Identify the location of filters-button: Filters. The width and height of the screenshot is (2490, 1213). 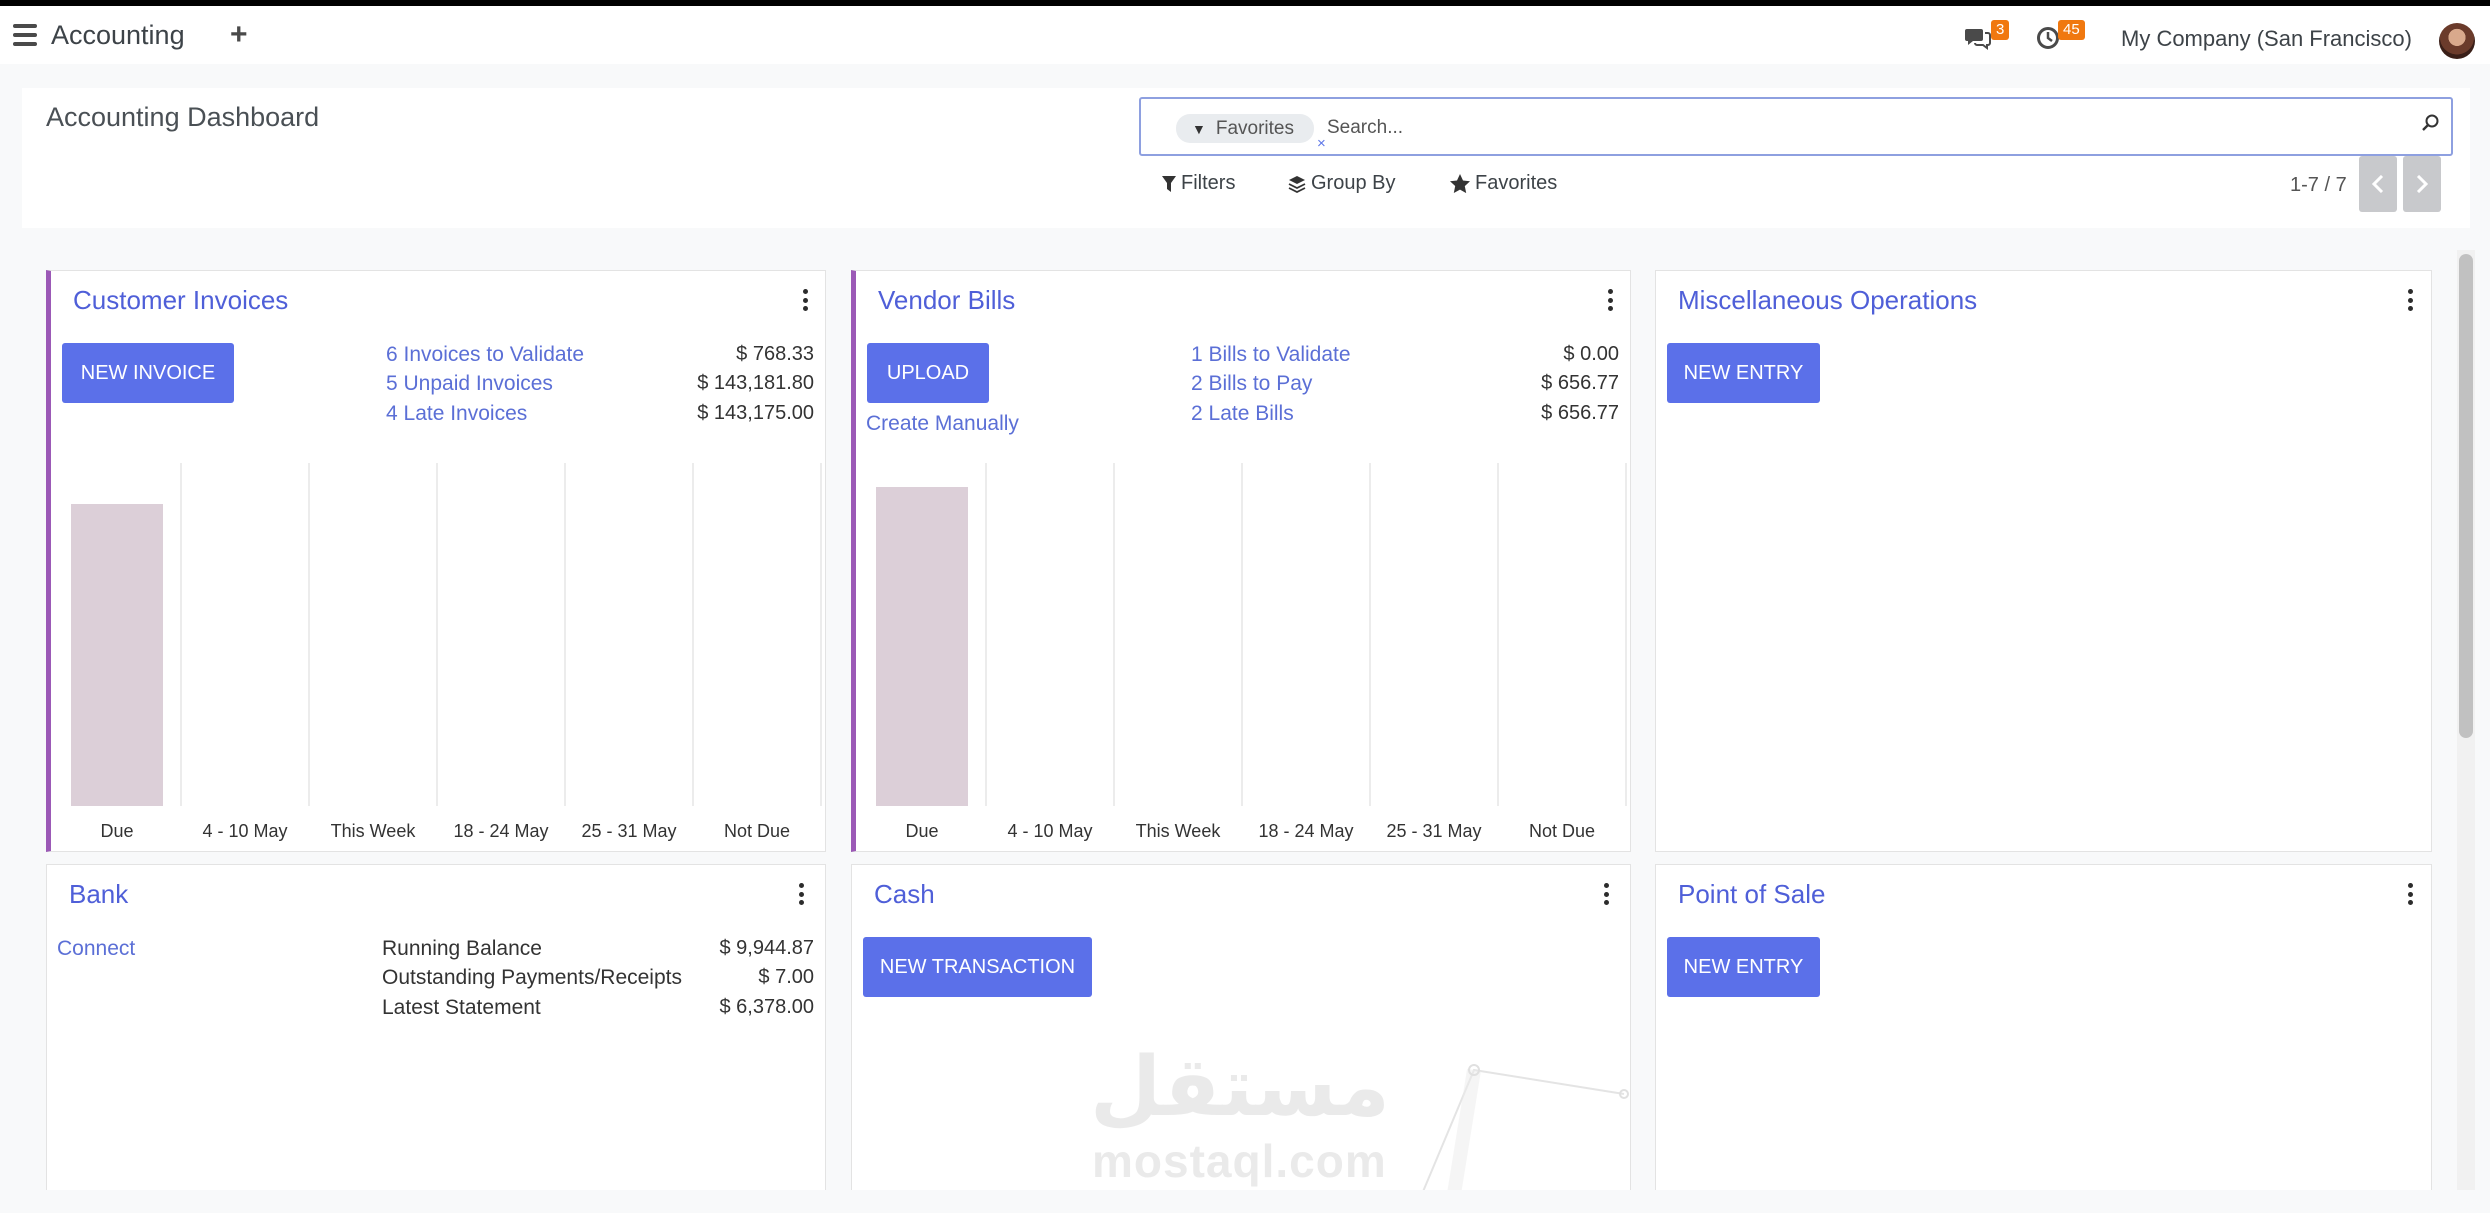
(1198, 183).